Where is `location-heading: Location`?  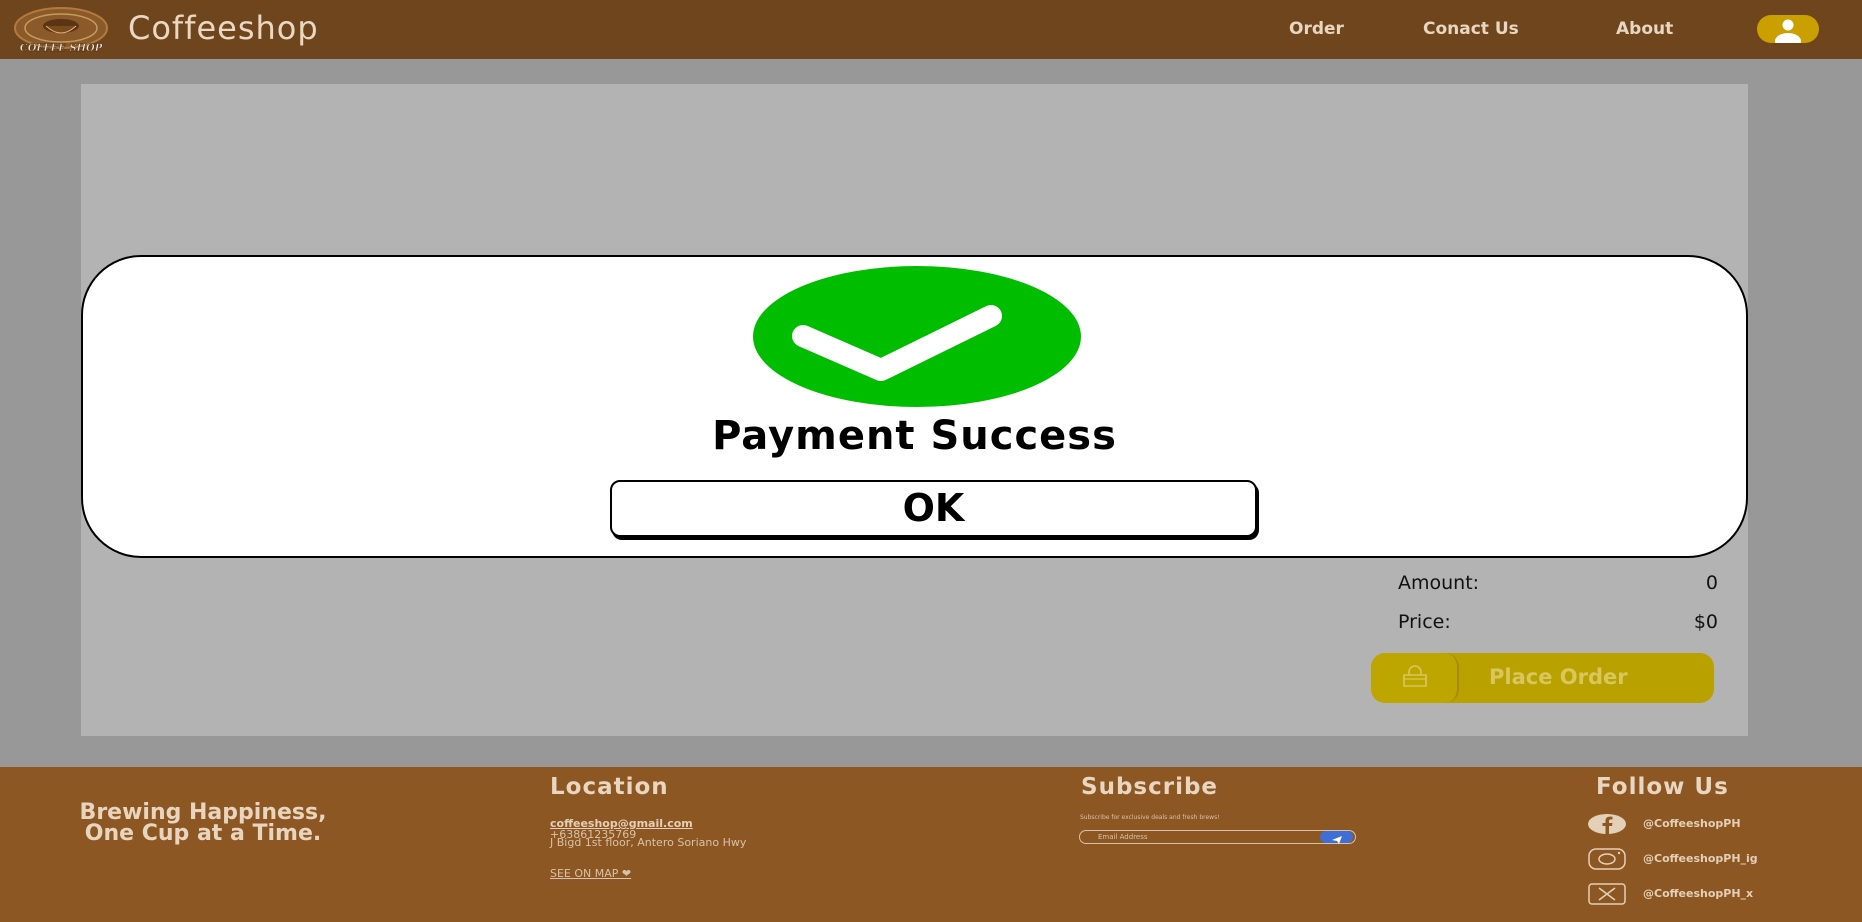
location-heading: Location is located at coordinates (609, 787).